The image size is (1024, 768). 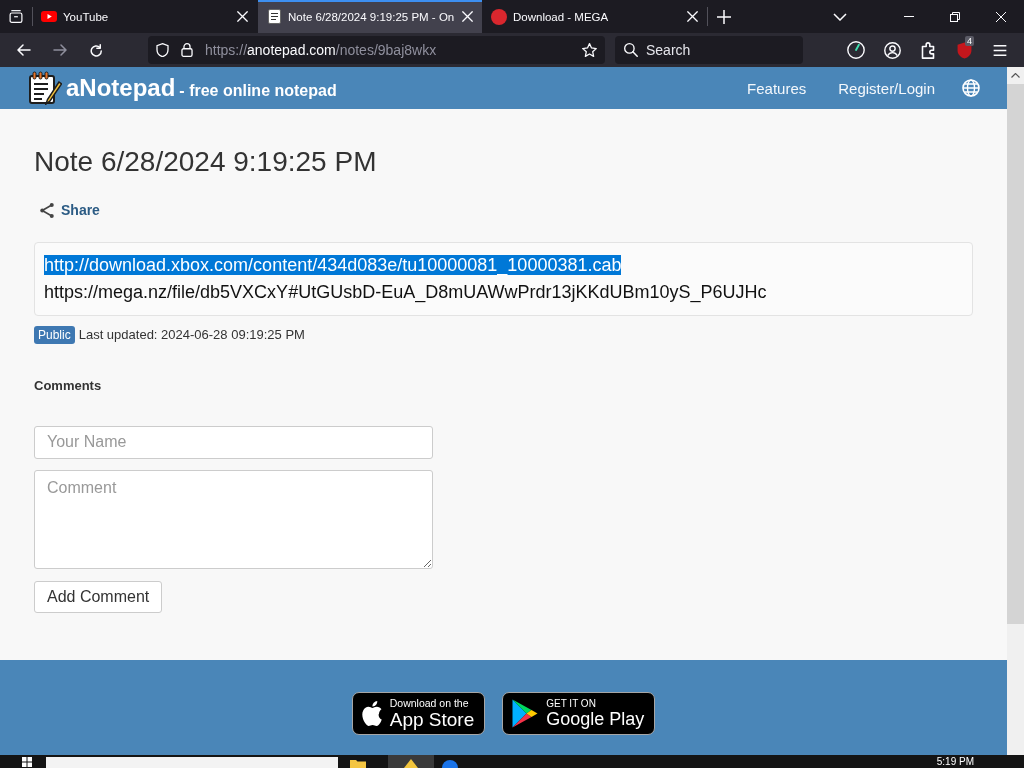 What do you see at coordinates (525, 713) in the screenshot?
I see `play-triangle-icon` at bounding box center [525, 713].